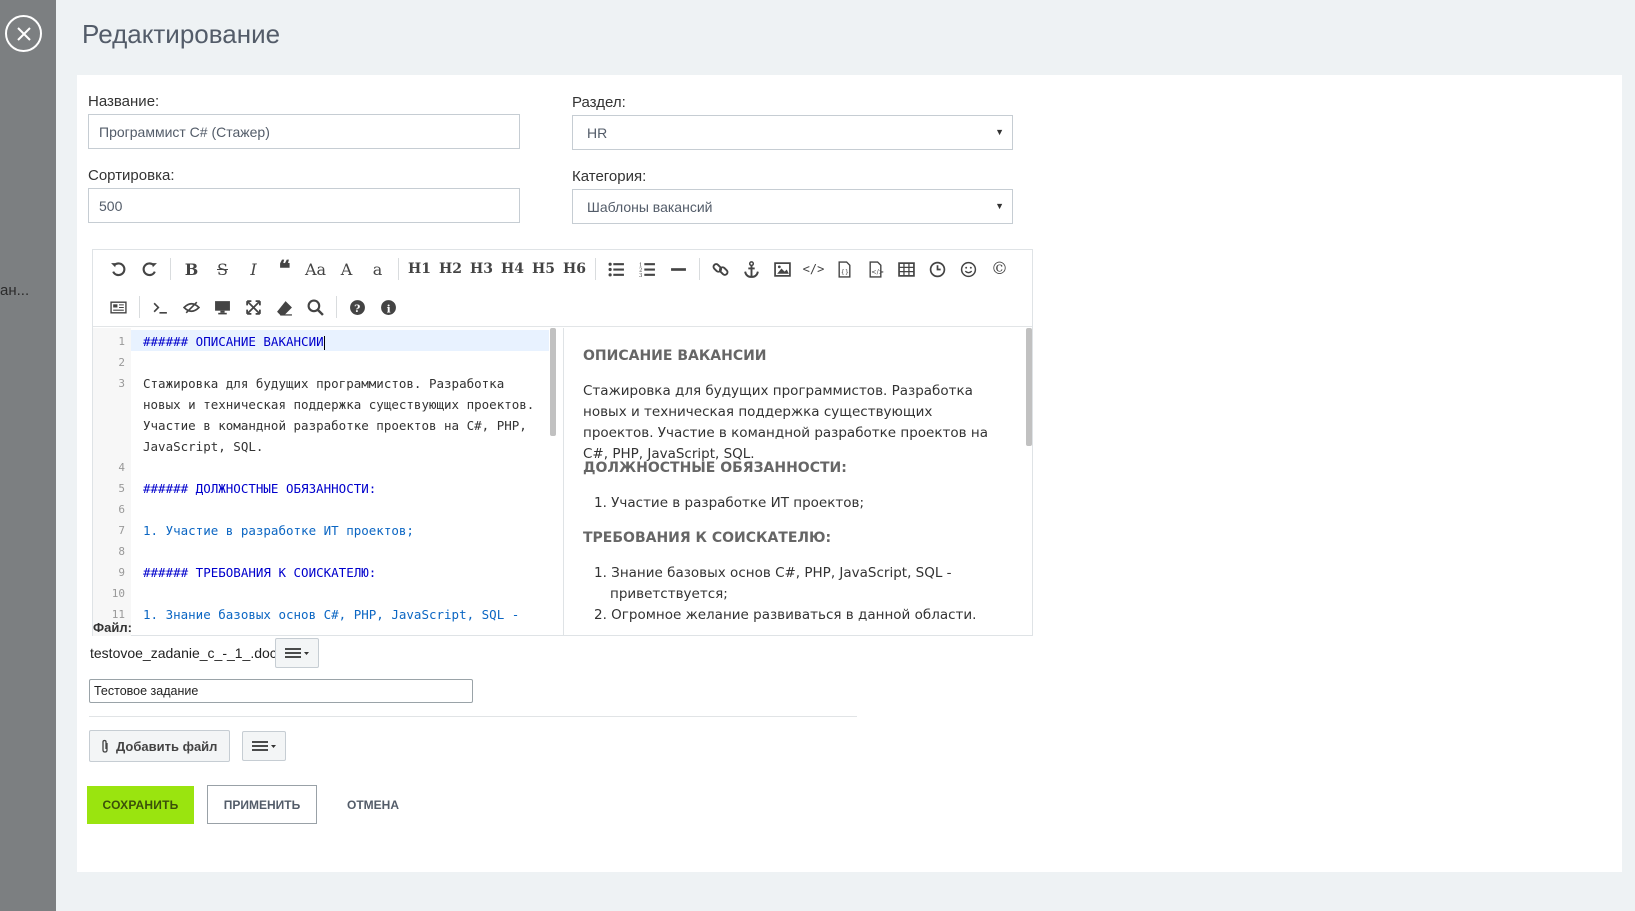  What do you see at coordinates (450, 269) in the screenshot?
I see `h2-button: H2` at bounding box center [450, 269].